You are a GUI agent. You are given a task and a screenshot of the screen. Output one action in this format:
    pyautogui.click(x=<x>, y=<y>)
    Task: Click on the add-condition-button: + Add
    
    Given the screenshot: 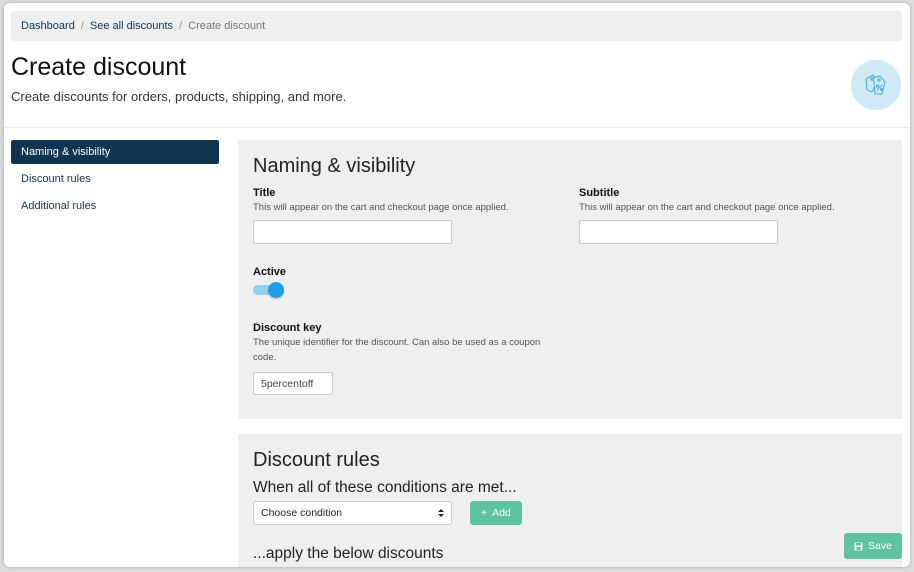 What is the action you would take?
    pyautogui.click(x=496, y=513)
    